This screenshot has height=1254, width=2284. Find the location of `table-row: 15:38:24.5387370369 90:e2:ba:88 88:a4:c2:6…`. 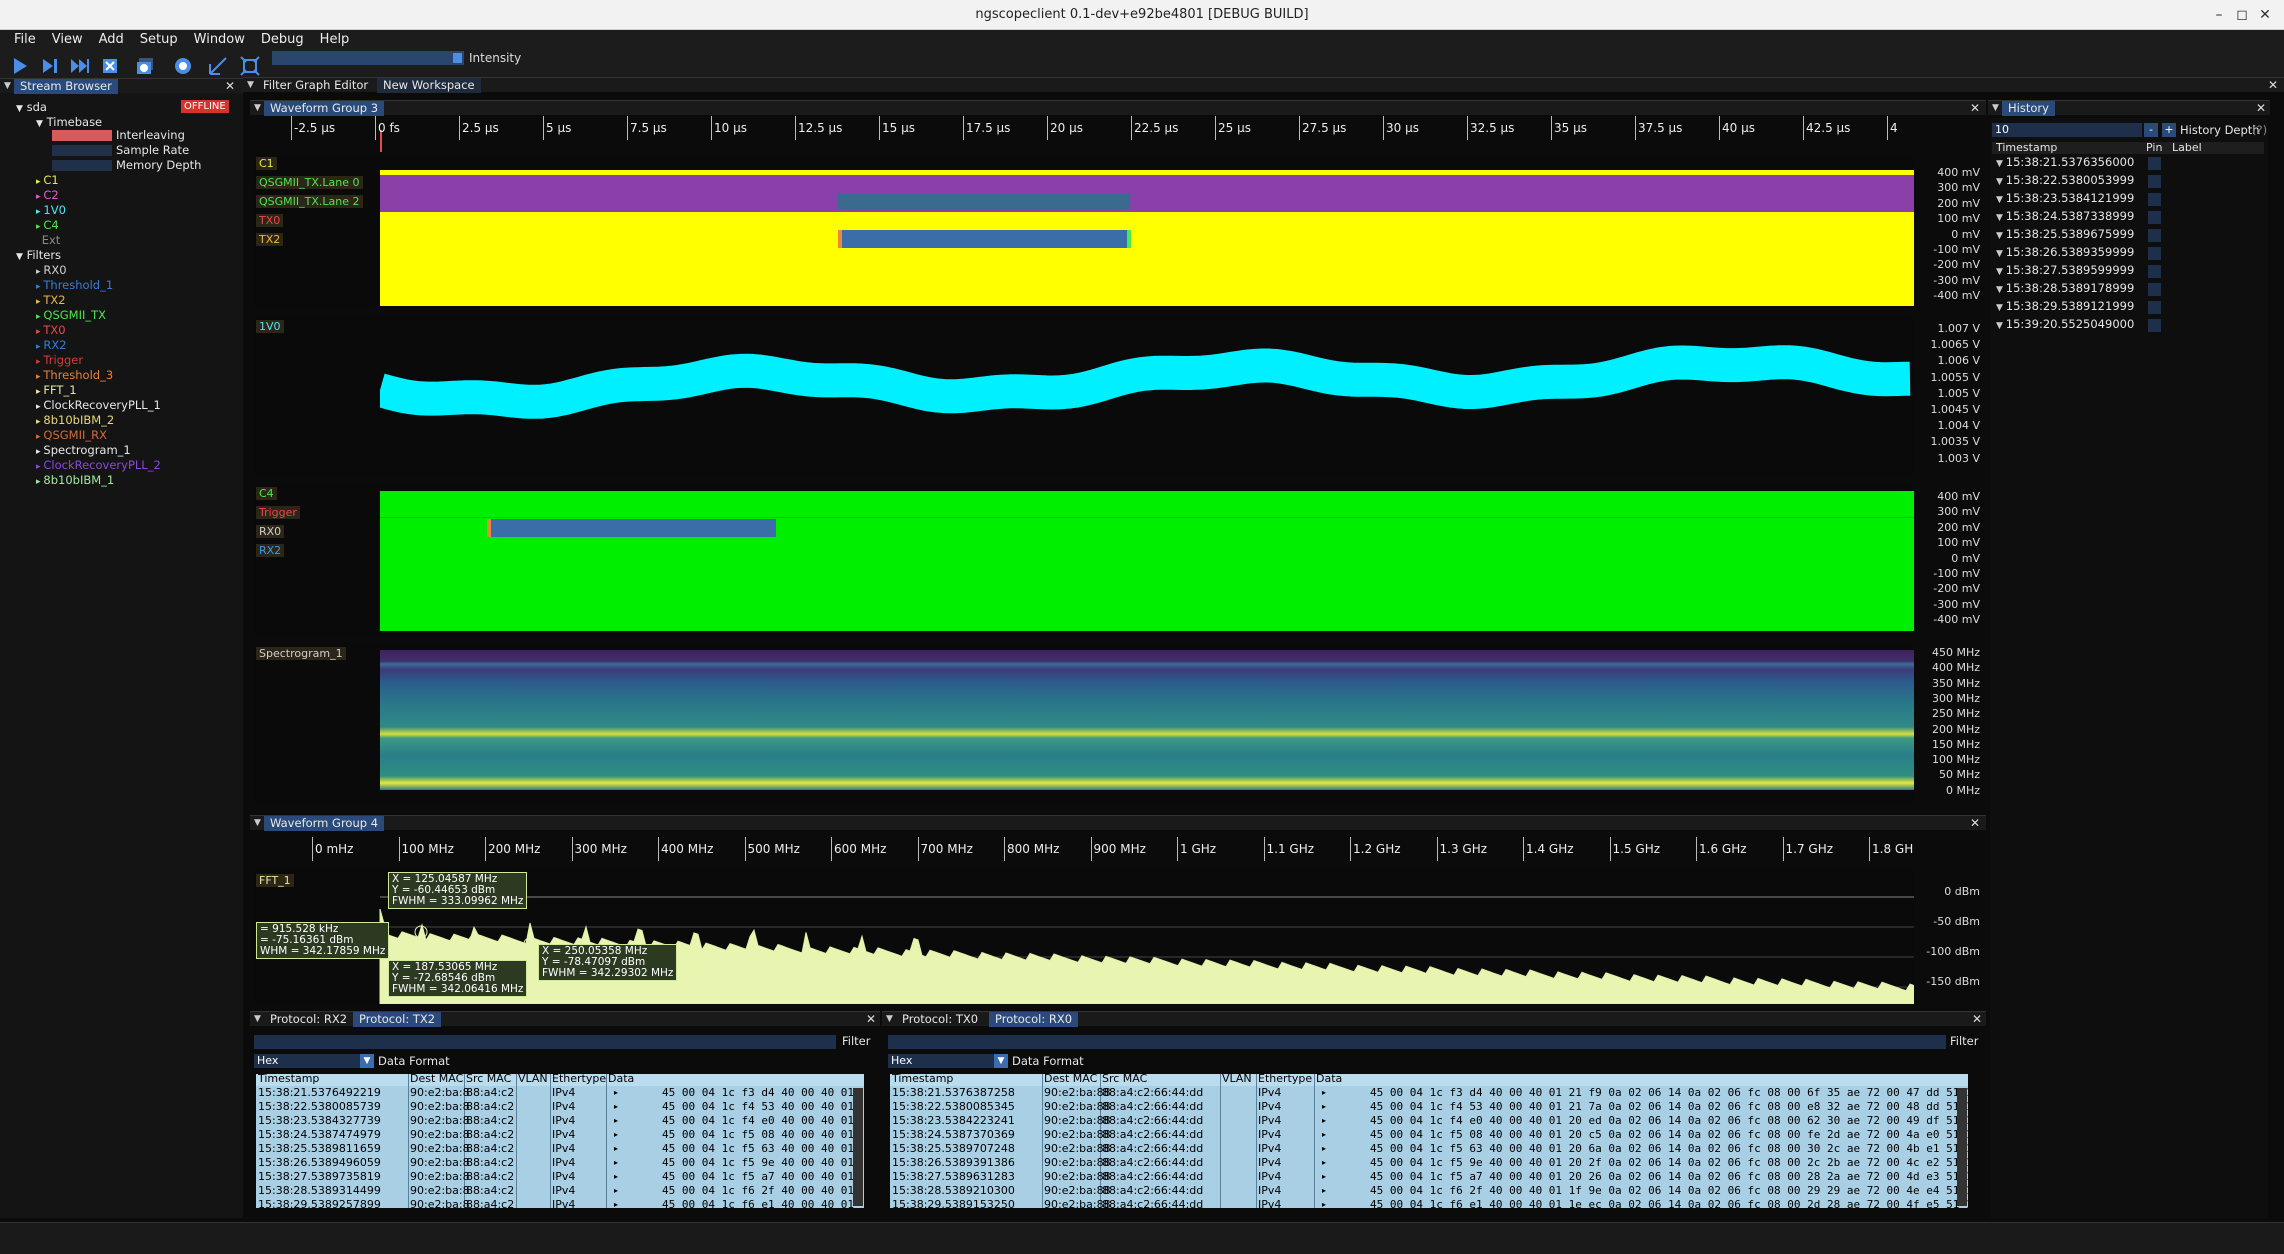

table-row: 15:38:24.5387370369 90:e2:ba:88 88:a4:c2:6… is located at coordinates (1429, 1135).